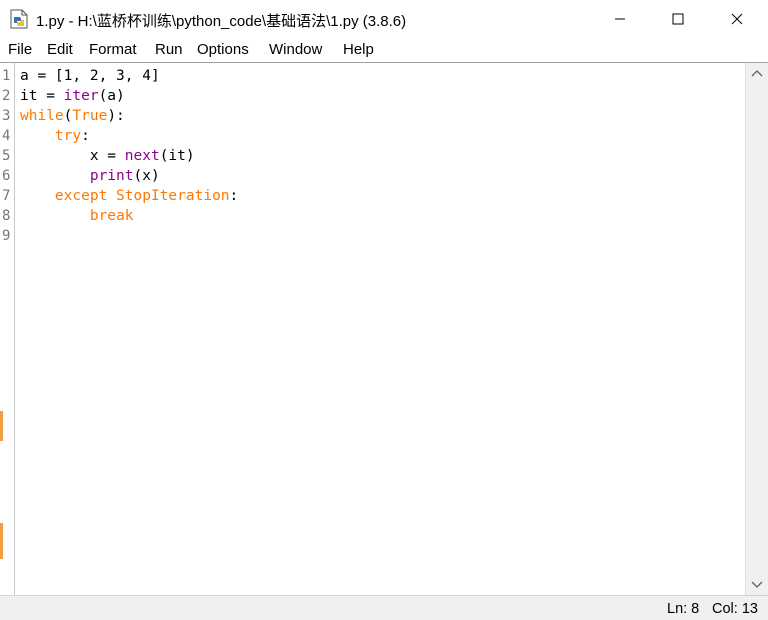  I want to click on line-number-gutter: 1 2 3 4 5 6 7 8 9, so click(7, 329).